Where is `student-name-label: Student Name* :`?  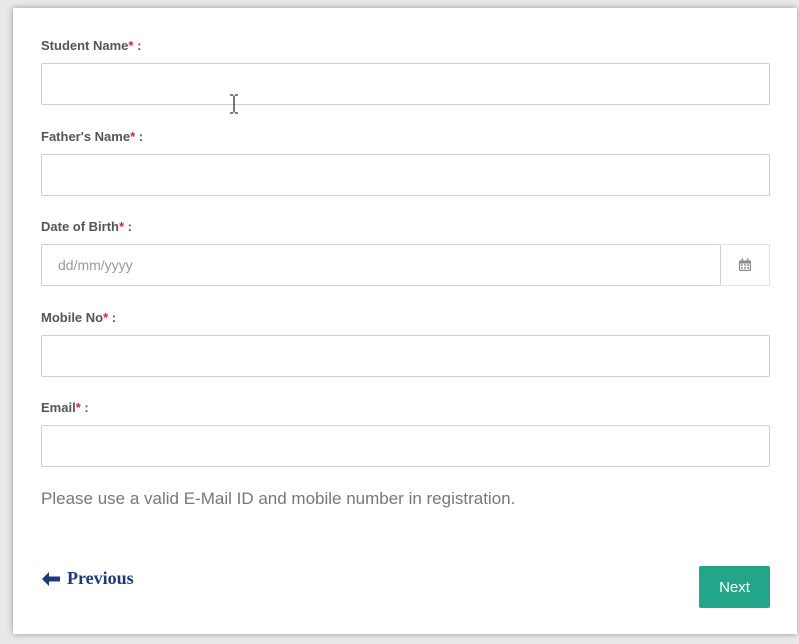
student-name-label: Student Name* : is located at coordinates (91, 45).